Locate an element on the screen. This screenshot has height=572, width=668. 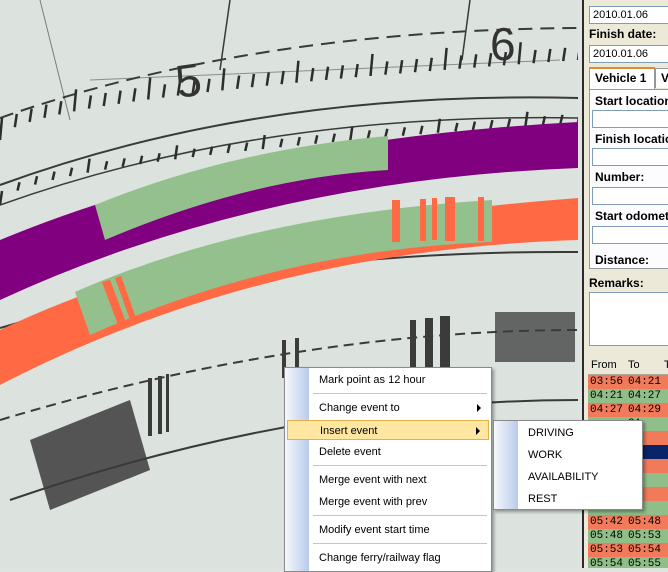
event-to-cell: 04:27 is located at coordinates (645, 396).